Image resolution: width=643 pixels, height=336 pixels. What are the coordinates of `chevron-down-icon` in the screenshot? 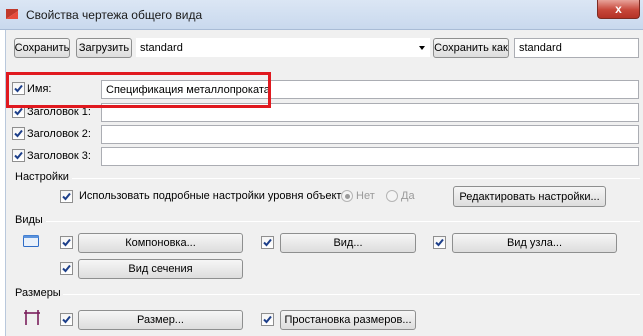 It's located at (422, 48).